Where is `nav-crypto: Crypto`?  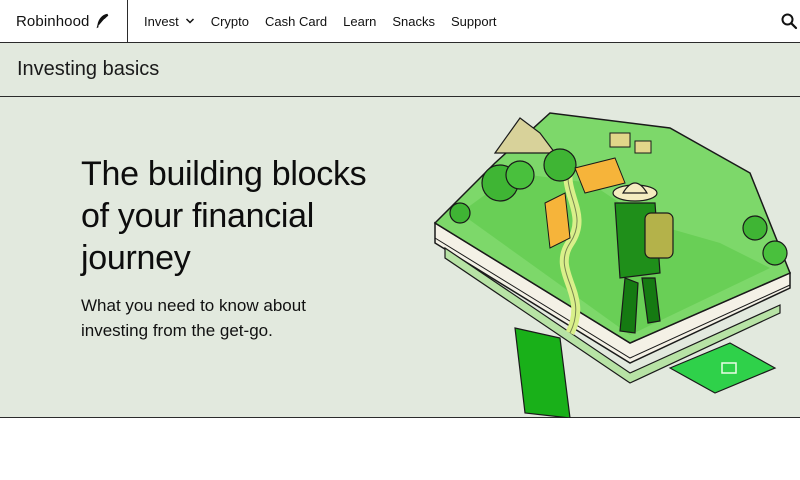
nav-crypto: Crypto is located at coordinates (230, 21).